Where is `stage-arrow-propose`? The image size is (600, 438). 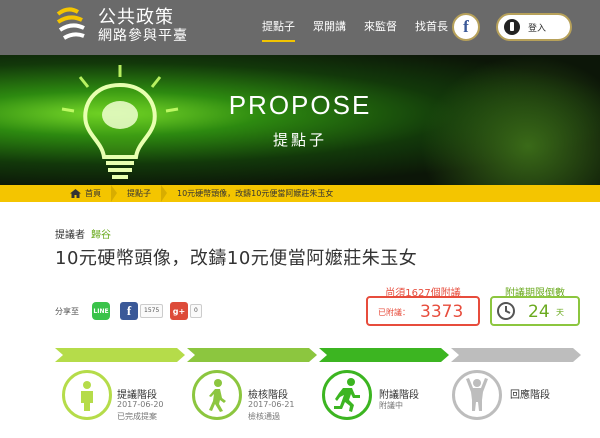
stage-arrow-propose is located at coordinates (120, 355).